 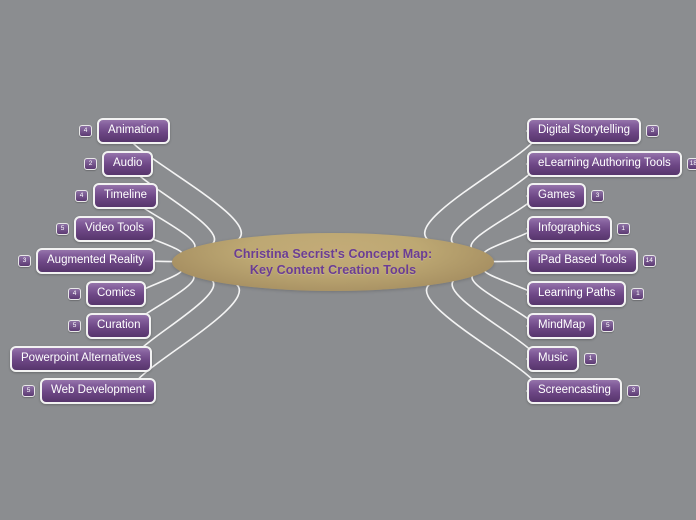 I want to click on branch-node: MindMap 5, so click(x=571, y=326).